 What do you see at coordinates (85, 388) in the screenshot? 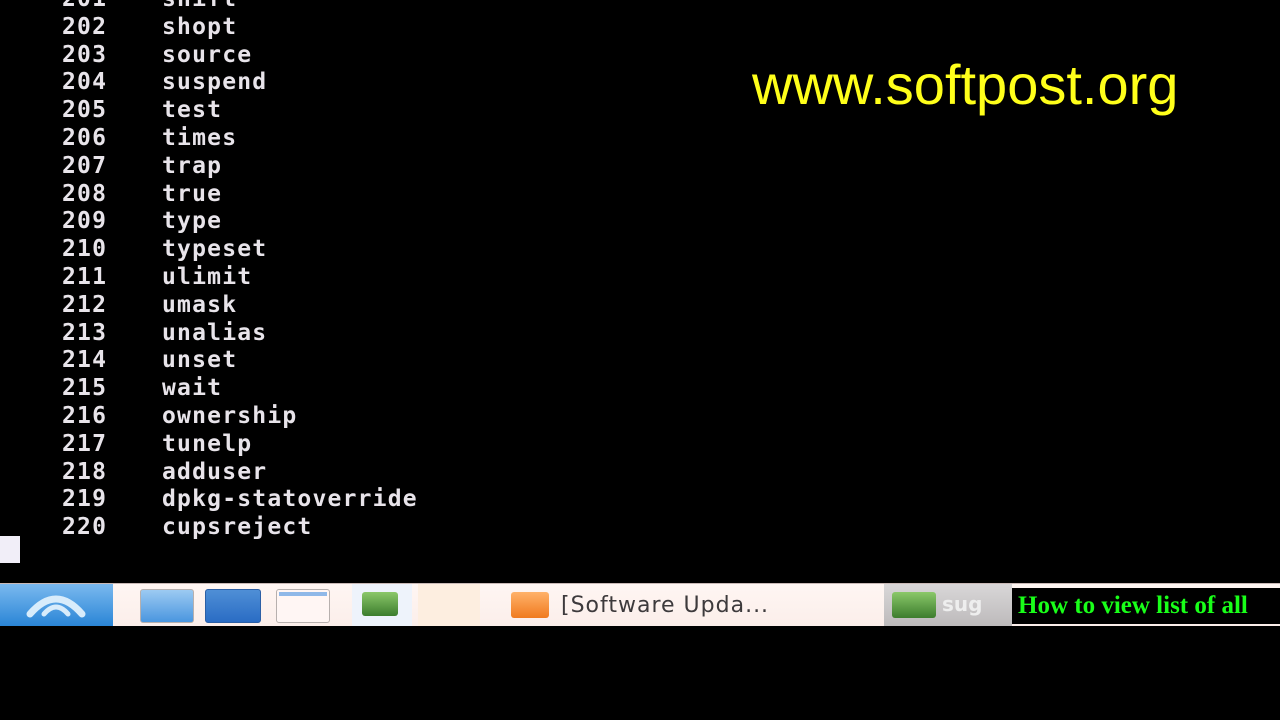
I see `history-number: 215` at bounding box center [85, 388].